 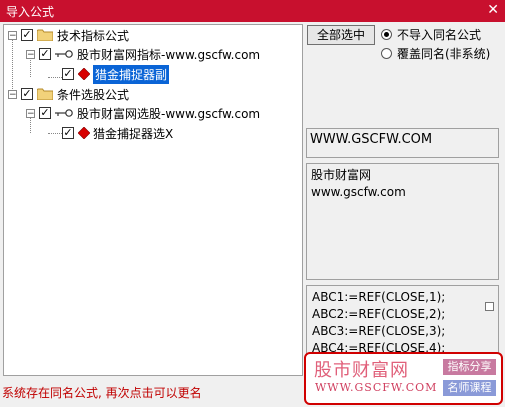 I want to click on node-label: 技术指标公式, so click(x=93, y=35).